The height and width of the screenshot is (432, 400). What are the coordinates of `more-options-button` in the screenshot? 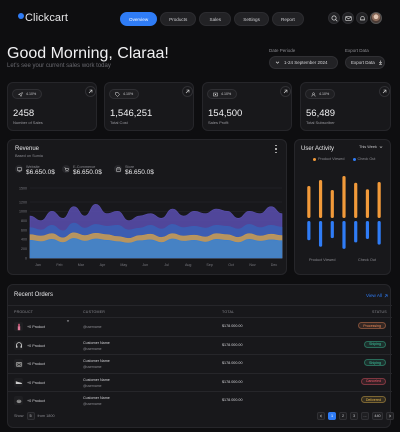 It's located at (276, 149).